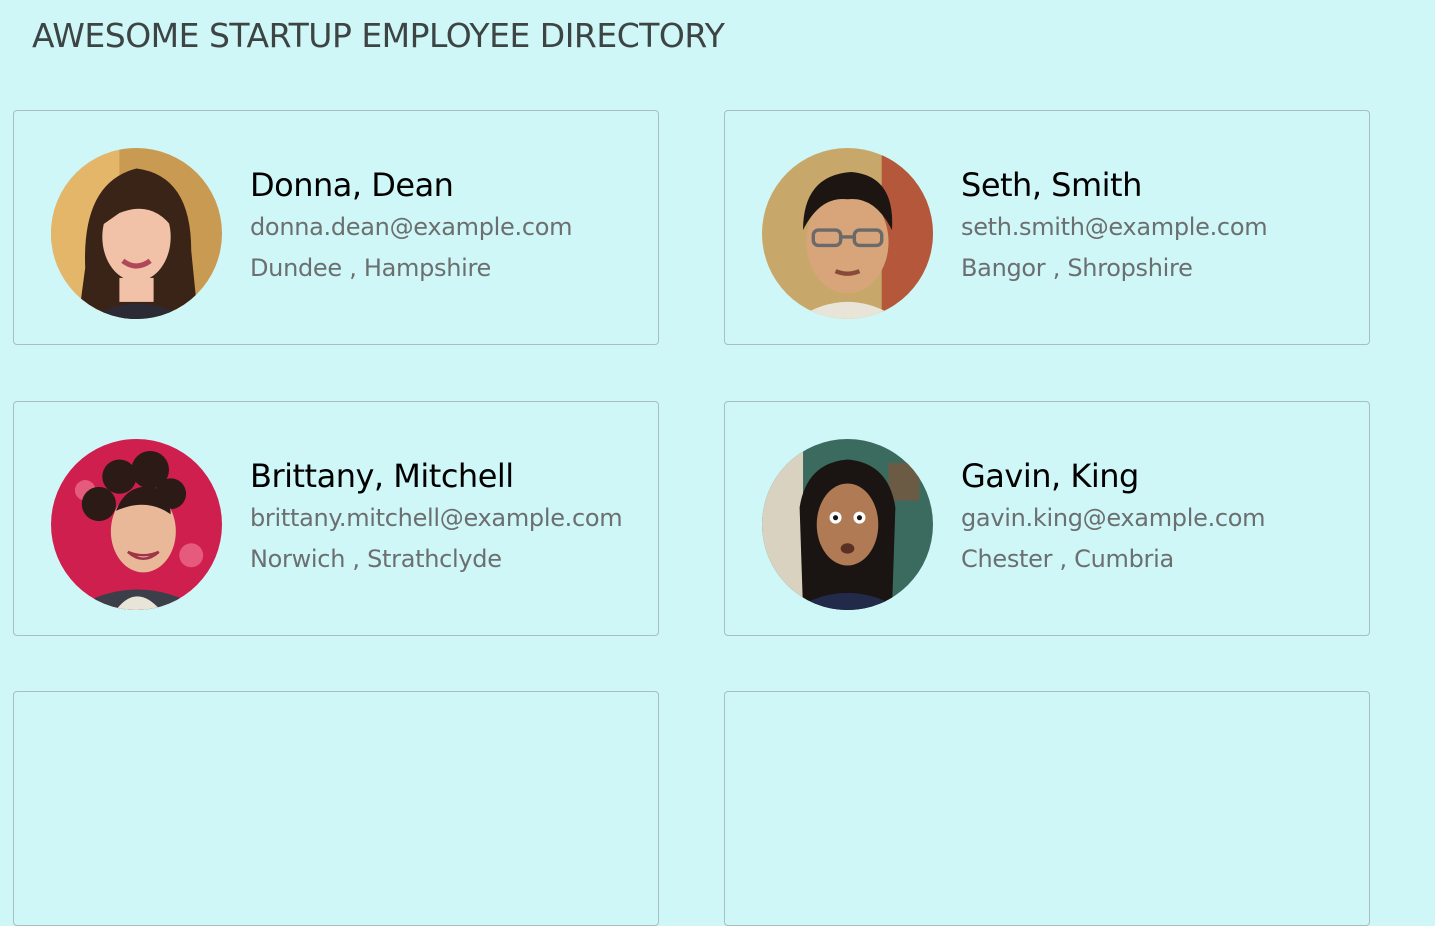 Image resolution: width=1435 pixels, height=926 pixels. What do you see at coordinates (1114, 227) in the screenshot?
I see `employee-email: seth.smith@example.com` at bounding box center [1114, 227].